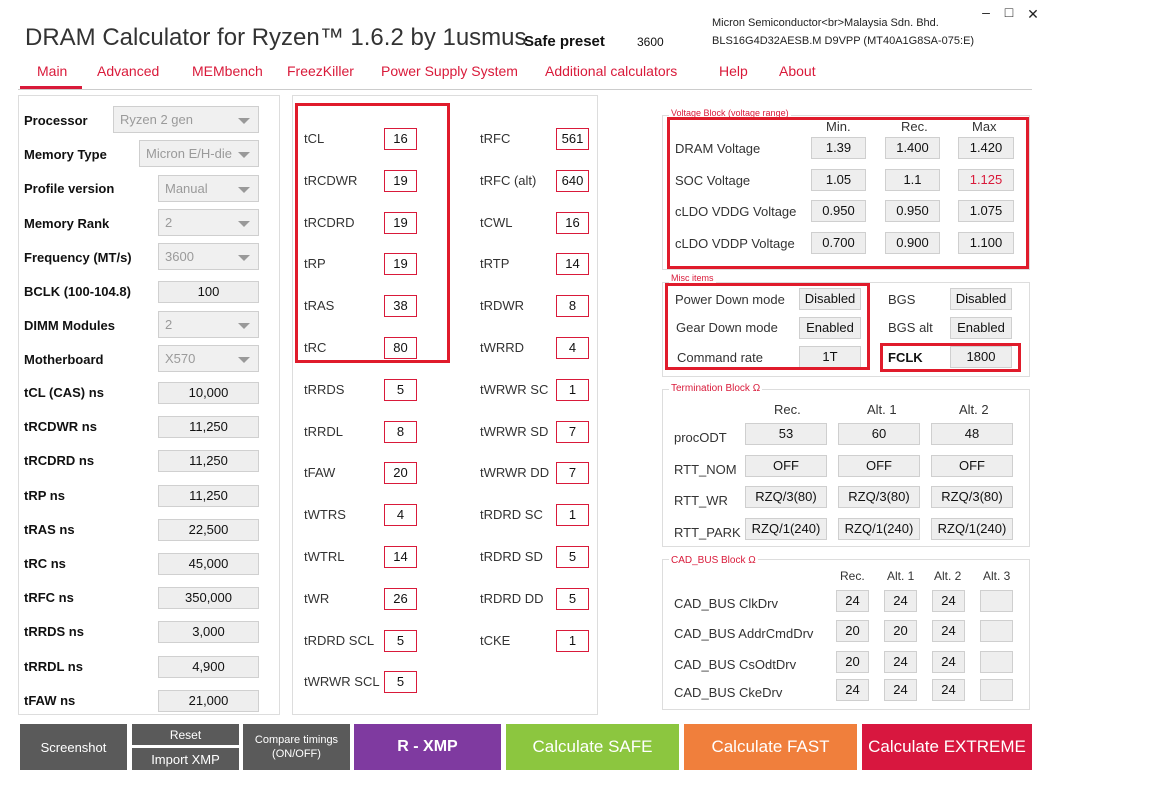  I want to click on frequency-value: 3600, so click(179, 256).